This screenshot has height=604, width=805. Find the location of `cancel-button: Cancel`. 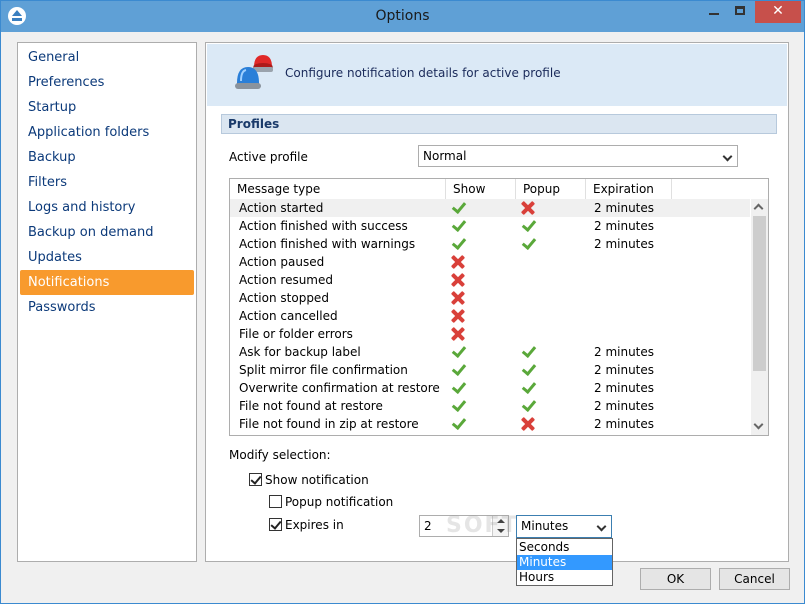

cancel-button: Cancel is located at coordinates (754, 579).